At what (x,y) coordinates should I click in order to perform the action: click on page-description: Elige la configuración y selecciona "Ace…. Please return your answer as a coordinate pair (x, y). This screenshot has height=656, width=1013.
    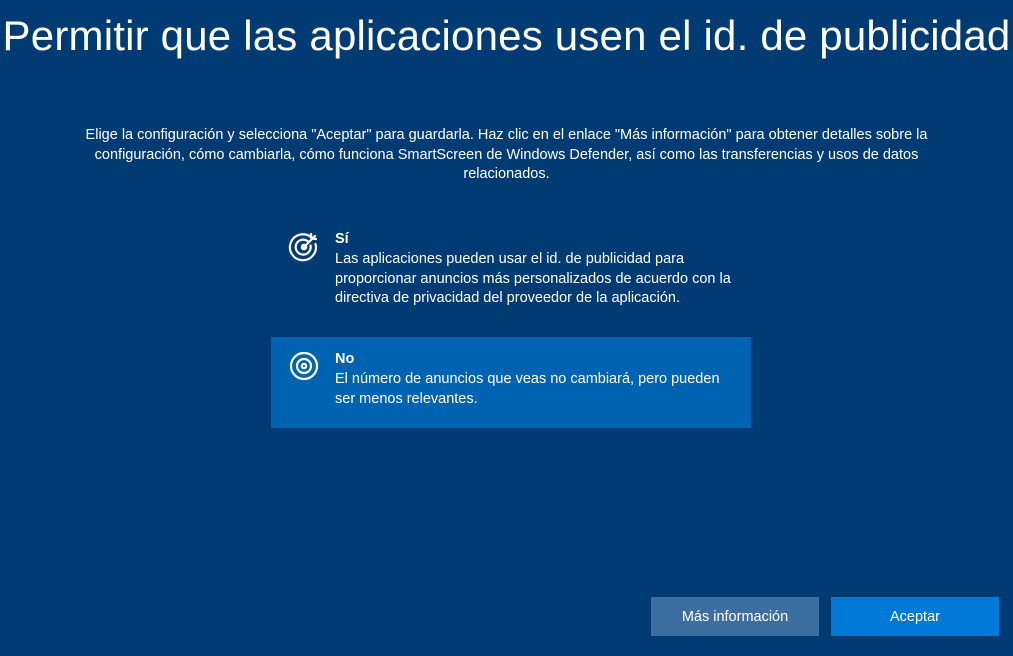
    Looking at the image, I should click on (506, 154).